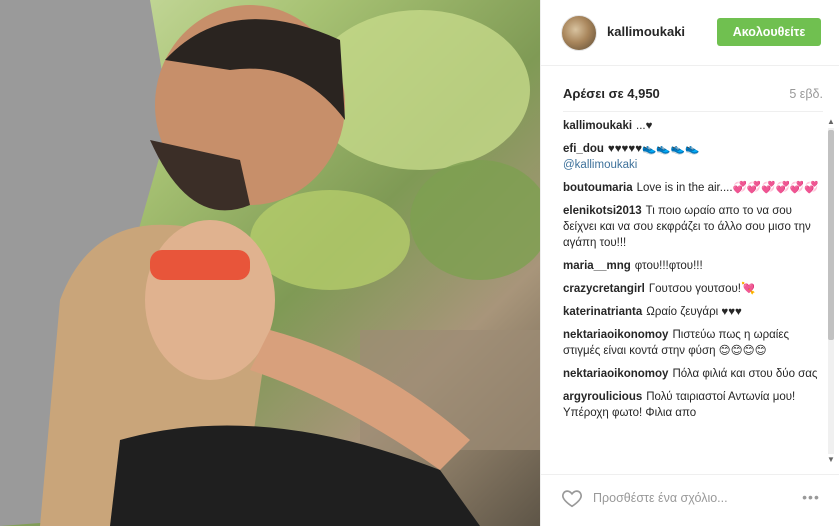  Describe the element at coordinates (702, 289) in the screenshot. I see `comment-text: Γουτσου γουτσου!💘` at that location.